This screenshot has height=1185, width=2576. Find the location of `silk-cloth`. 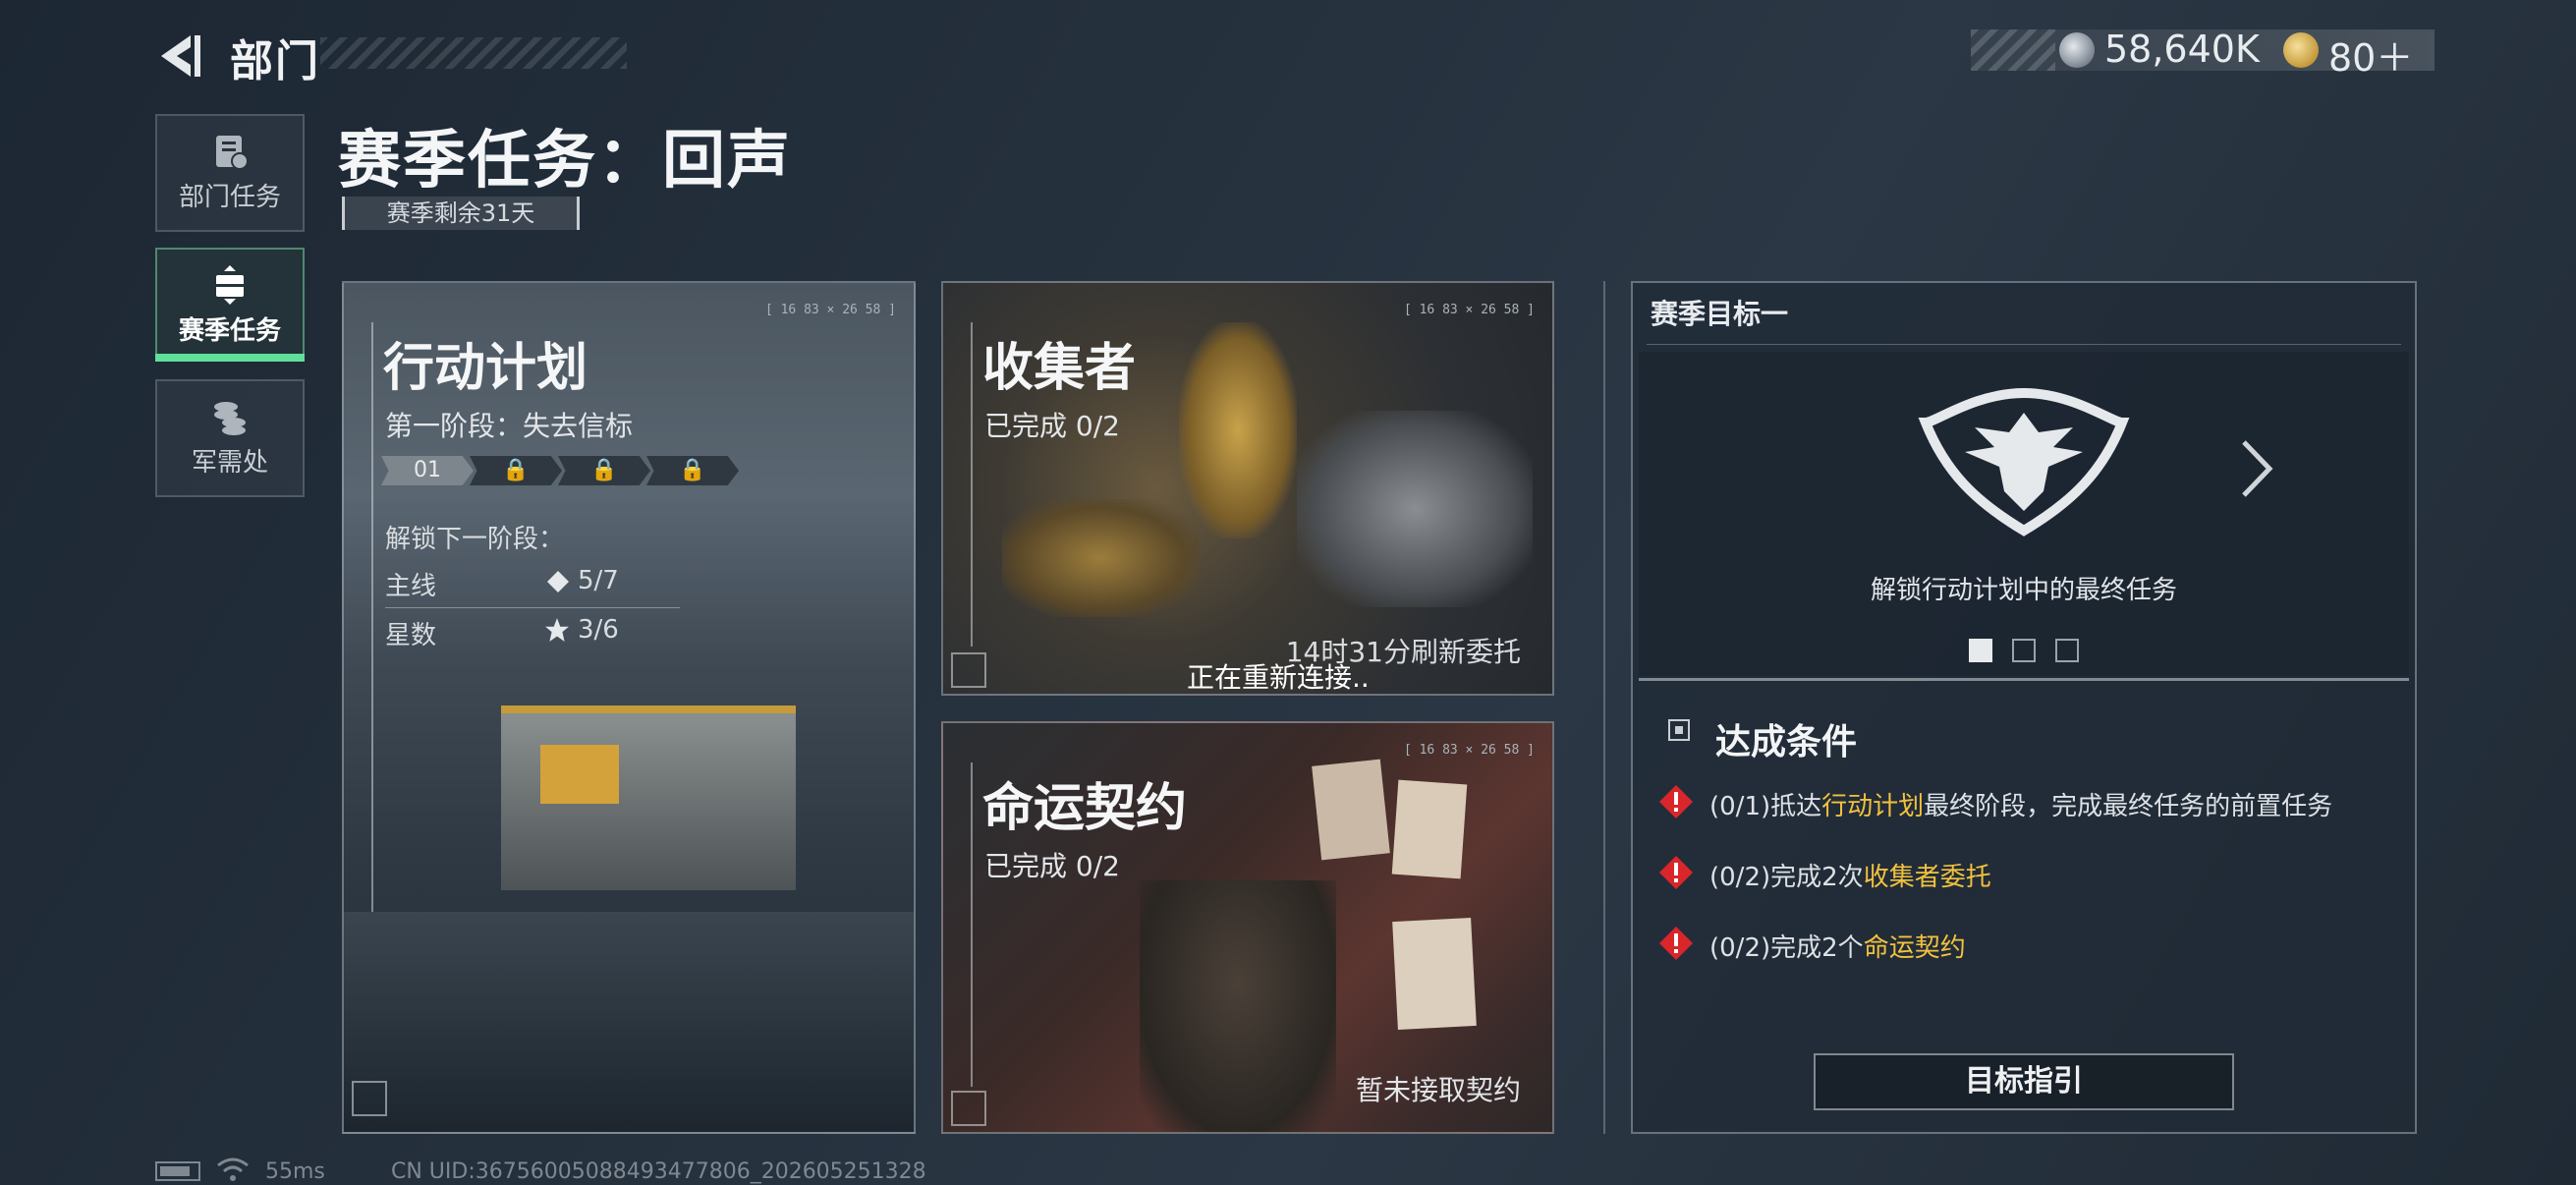

silk-cloth is located at coordinates (1415, 509).